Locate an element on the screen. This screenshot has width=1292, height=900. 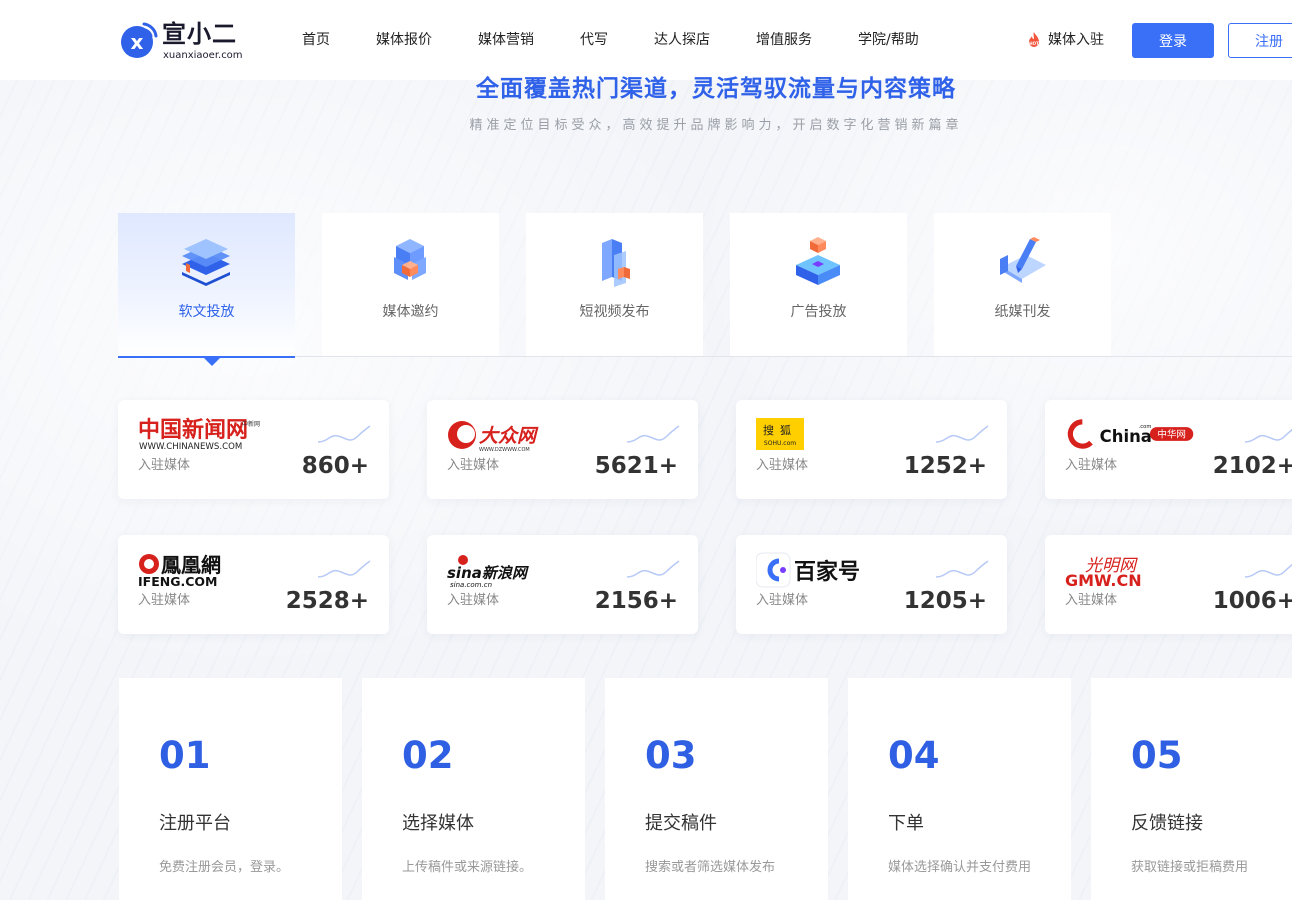
step-card-submit: 03 提交稿件 搜索或者筛选媒体发布 is located at coordinates (716, 789).